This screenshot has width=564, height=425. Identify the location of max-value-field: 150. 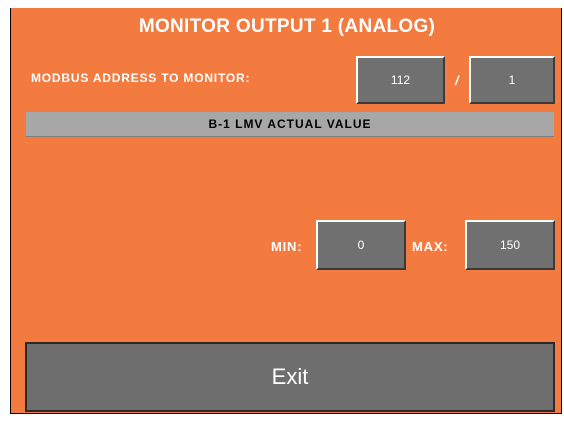
(510, 245).